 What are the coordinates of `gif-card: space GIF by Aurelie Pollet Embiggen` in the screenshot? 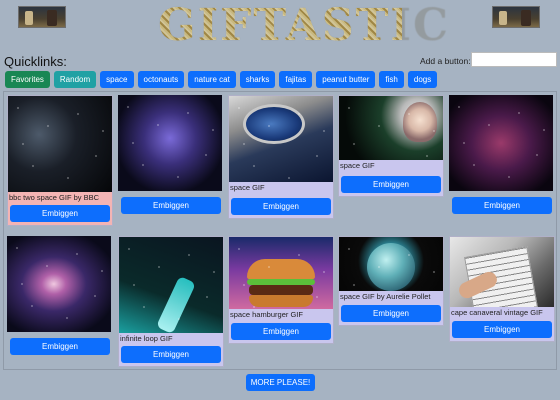 It's located at (391, 281).